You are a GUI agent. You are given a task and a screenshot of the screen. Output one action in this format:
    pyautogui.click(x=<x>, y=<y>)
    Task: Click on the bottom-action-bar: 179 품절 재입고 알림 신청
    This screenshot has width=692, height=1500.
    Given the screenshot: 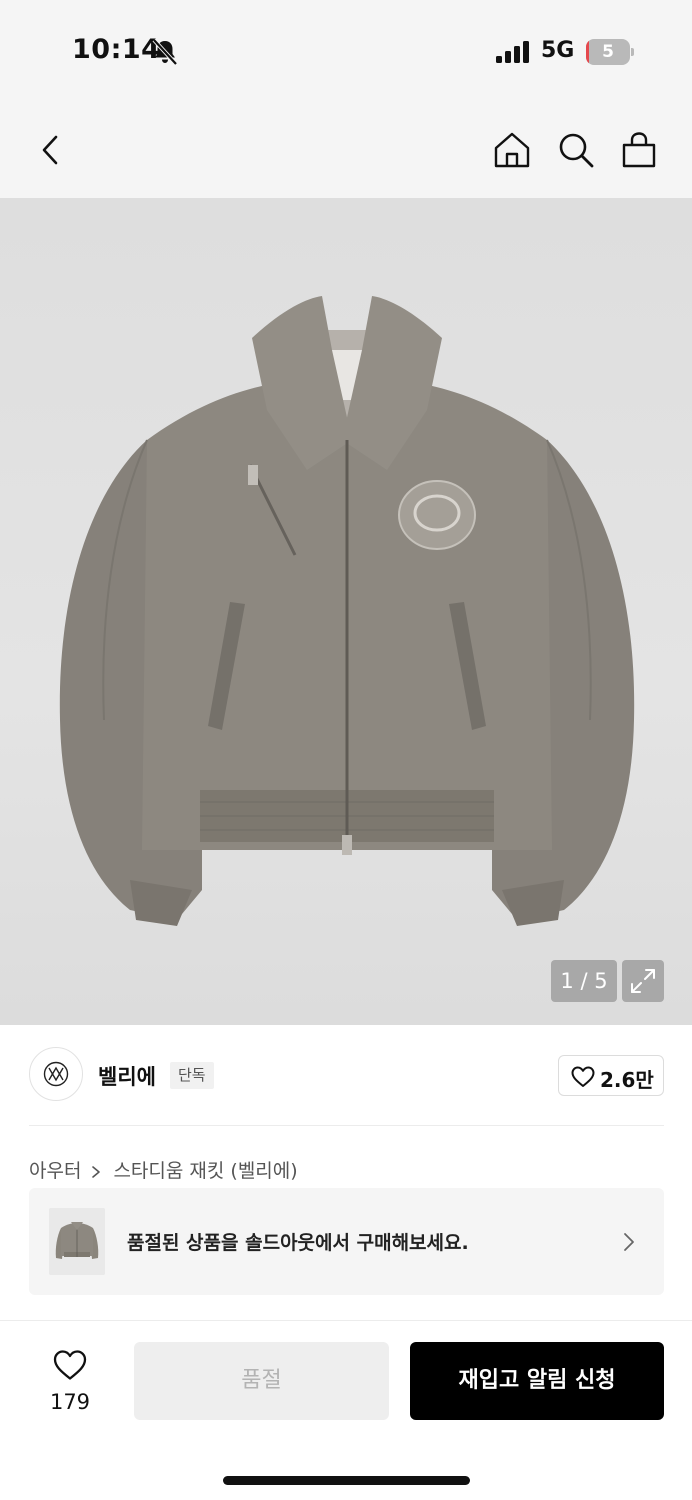 What is the action you would take?
    pyautogui.click(x=346, y=1410)
    